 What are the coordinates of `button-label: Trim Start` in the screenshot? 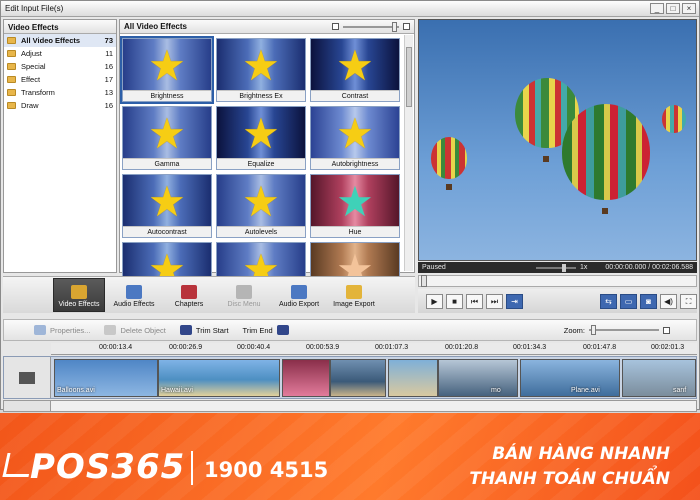 It's located at (212, 330).